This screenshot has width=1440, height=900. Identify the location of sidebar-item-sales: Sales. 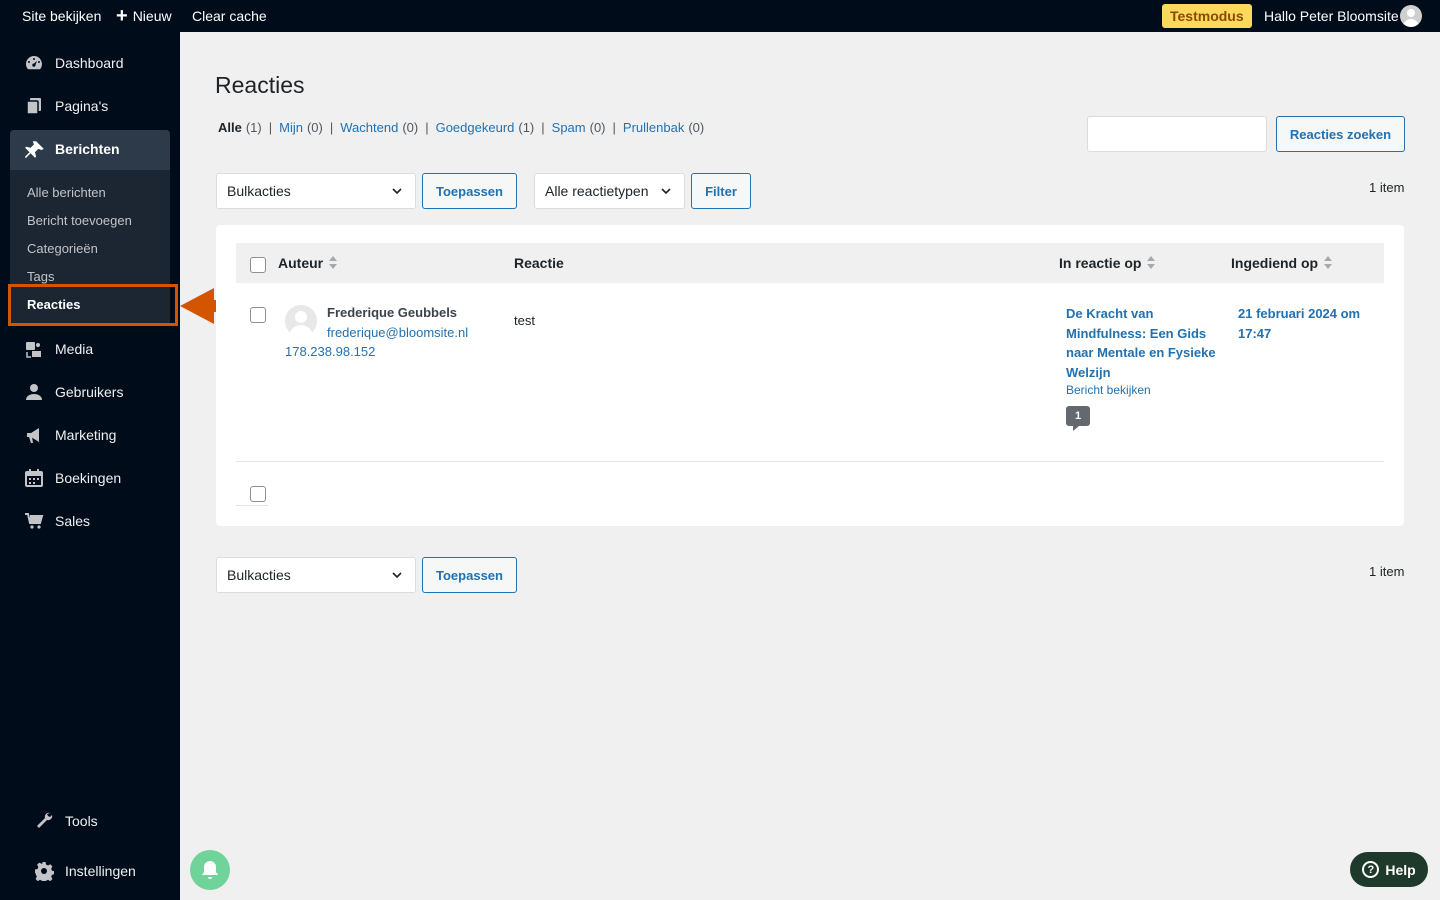
(90, 521).